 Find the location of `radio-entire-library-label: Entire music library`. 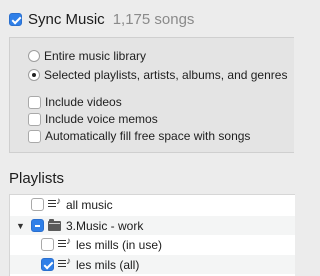

radio-entire-library-label: Entire music library is located at coordinates (95, 56).